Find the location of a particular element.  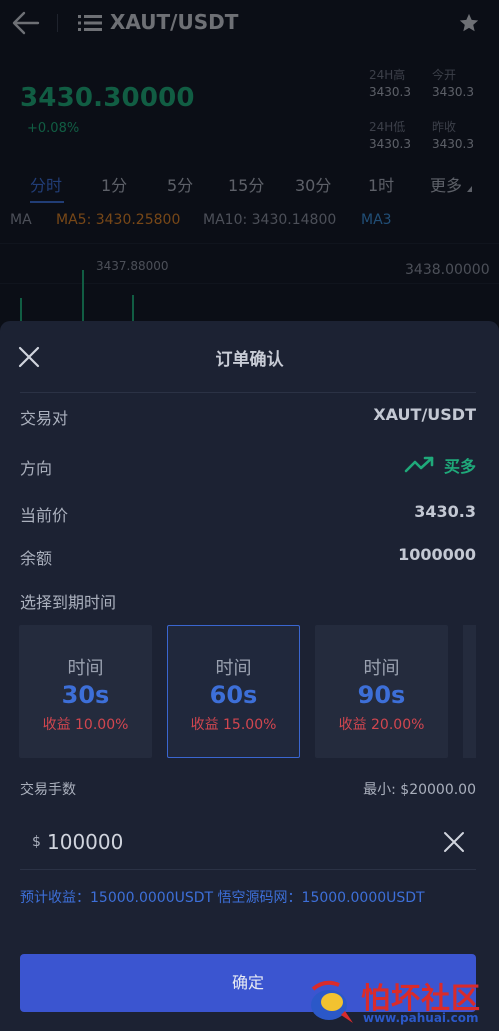

expected-profit-text: 预计收益：15000.0000USDT 悟空源码网：15000.0000USDT is located at coordinates (222, 898).